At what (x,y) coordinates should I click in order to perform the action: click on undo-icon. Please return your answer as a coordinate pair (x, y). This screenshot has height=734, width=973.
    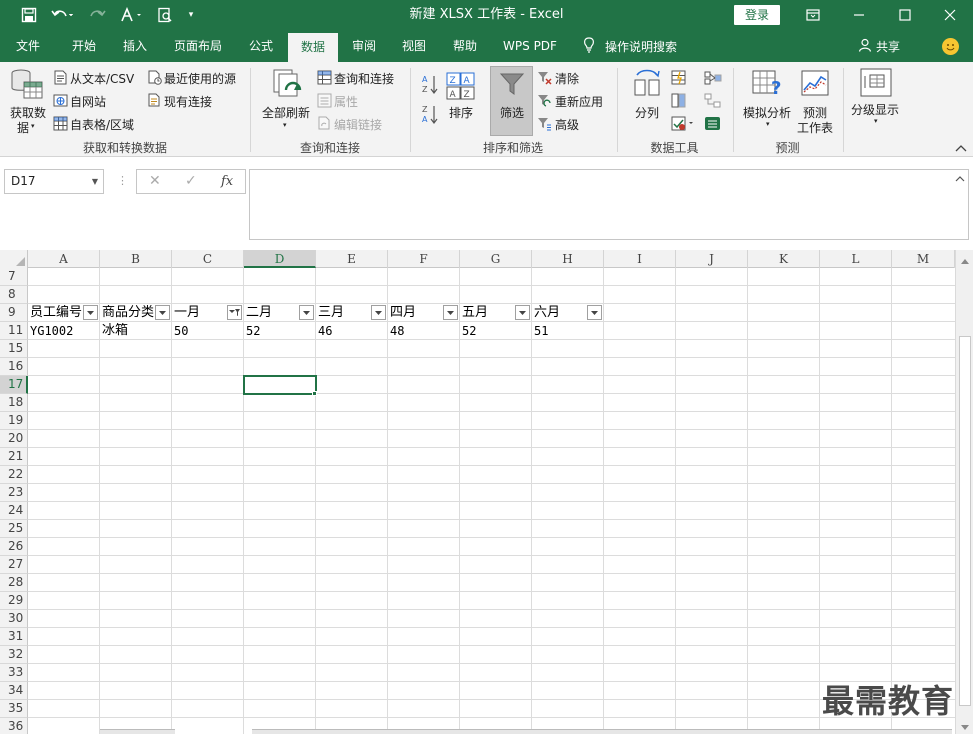
    Looking at the image, I should click on (62, 15).